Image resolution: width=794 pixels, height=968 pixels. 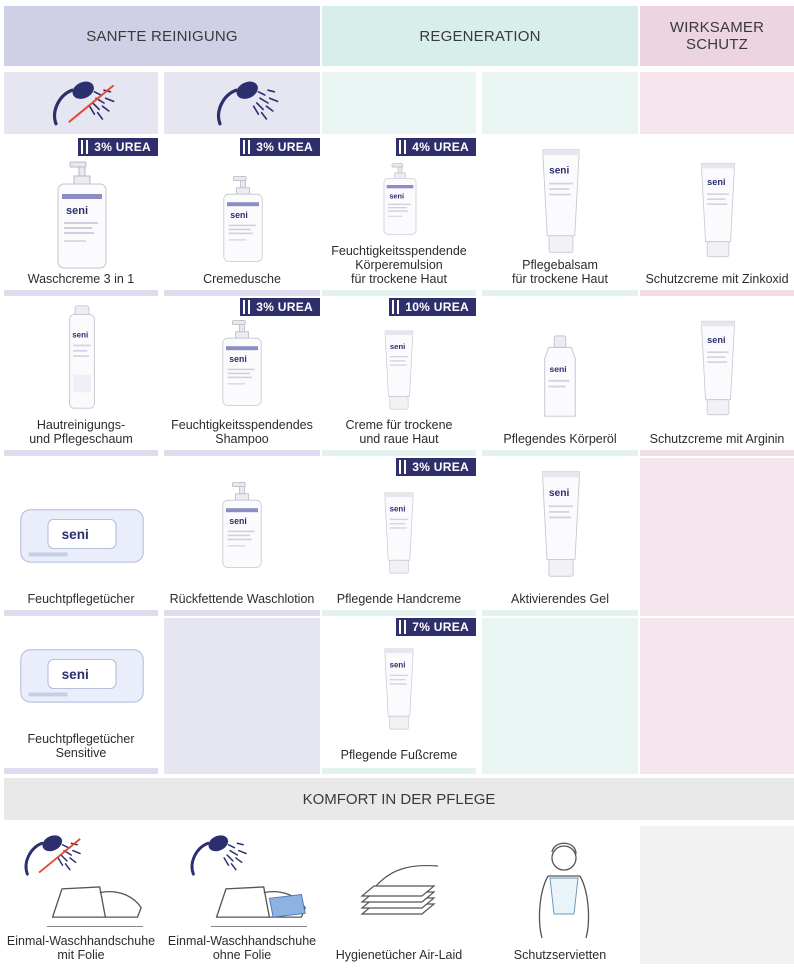 I want to click on icon-cell-no-water, so click(x=81, y=103).